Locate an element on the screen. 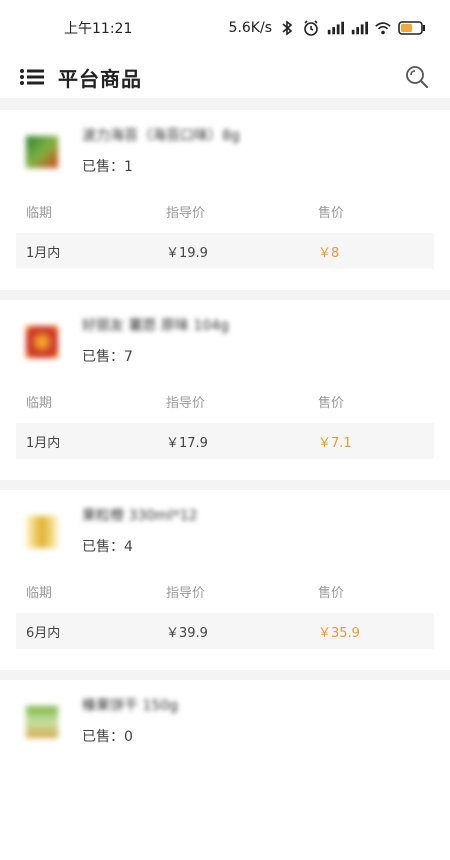 This screenshot has height=860, width=450. status-bar: 上午11:21 5.6K/s is located at coordinates (225, 28).